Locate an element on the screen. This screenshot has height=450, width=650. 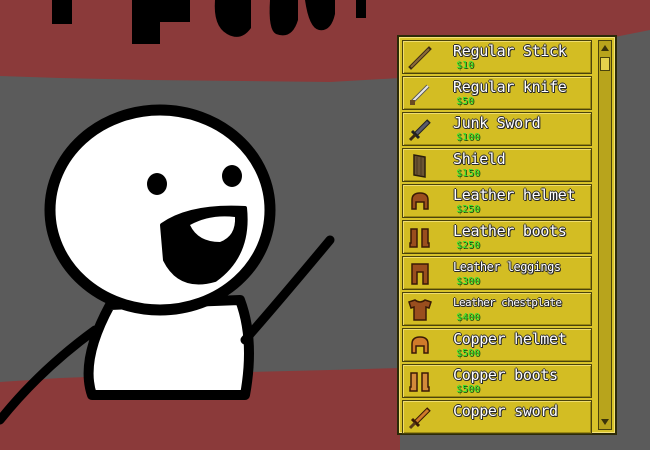
junk-sword-icon is located at coordinates (420, 130).